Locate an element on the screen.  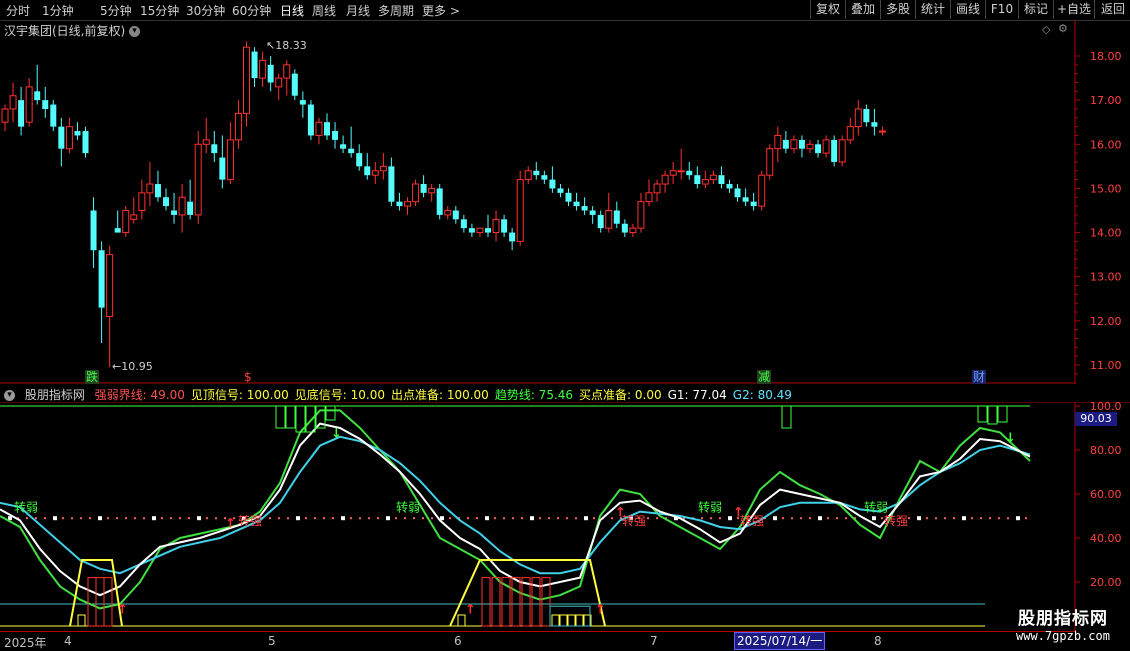
signal-text-label: 转强 is located at coordinates (752, 520).